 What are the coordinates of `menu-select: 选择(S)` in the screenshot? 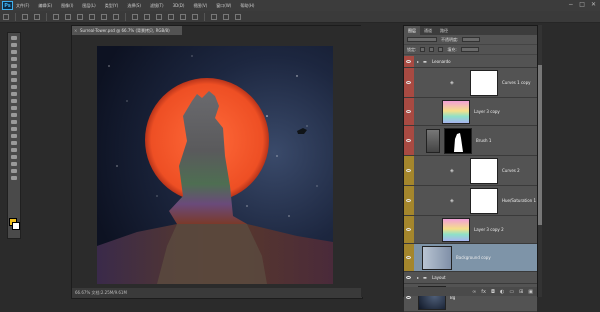 It's located at (134, 6).